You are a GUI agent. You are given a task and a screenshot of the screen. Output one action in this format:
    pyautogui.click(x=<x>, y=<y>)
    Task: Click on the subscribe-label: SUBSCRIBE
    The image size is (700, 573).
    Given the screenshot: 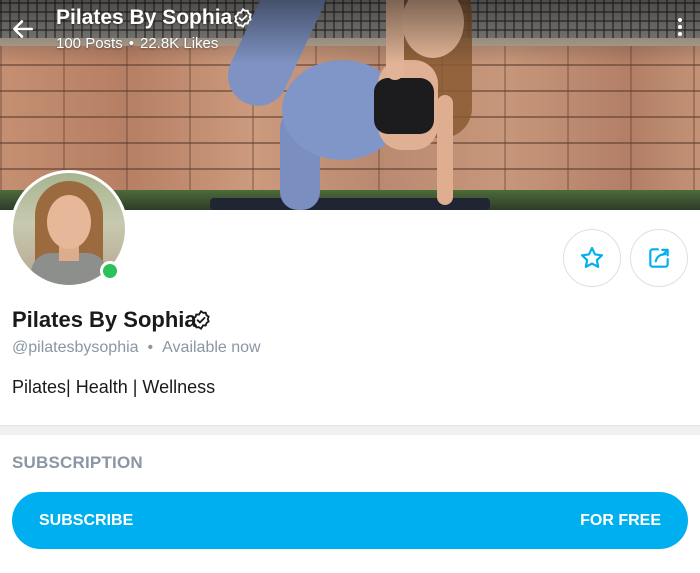 What is the action you would take?
    pyautogui.click(x=86, y=520)
    